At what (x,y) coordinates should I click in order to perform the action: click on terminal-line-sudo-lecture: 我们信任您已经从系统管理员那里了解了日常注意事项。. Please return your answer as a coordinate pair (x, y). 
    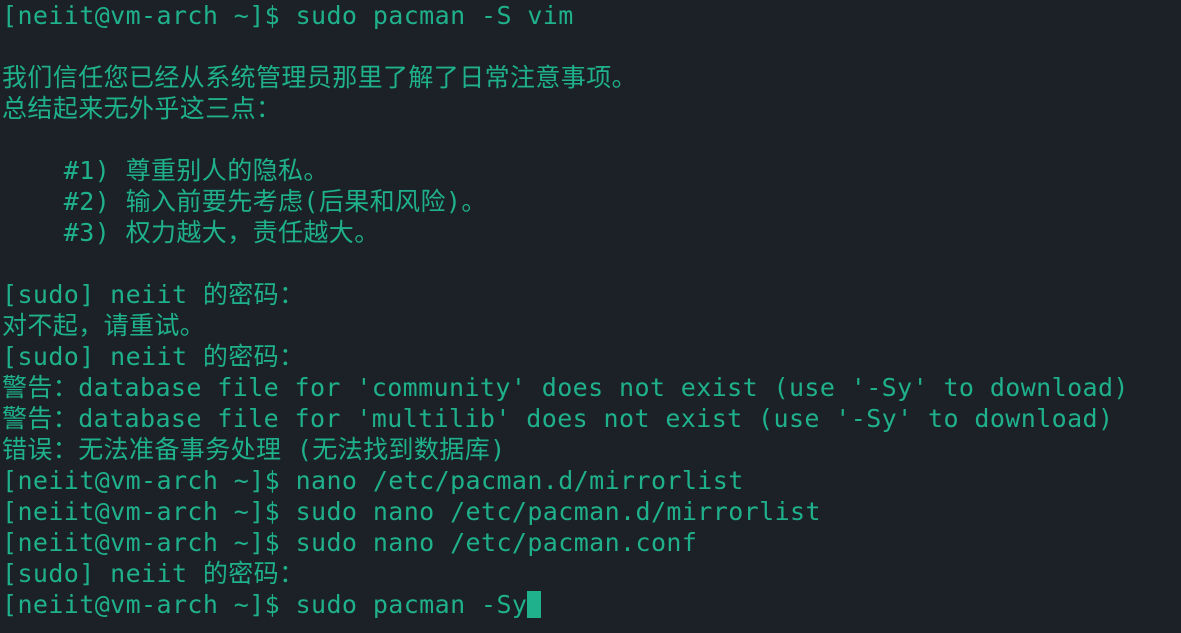
    Looking at the image, I should click on (320, 77).